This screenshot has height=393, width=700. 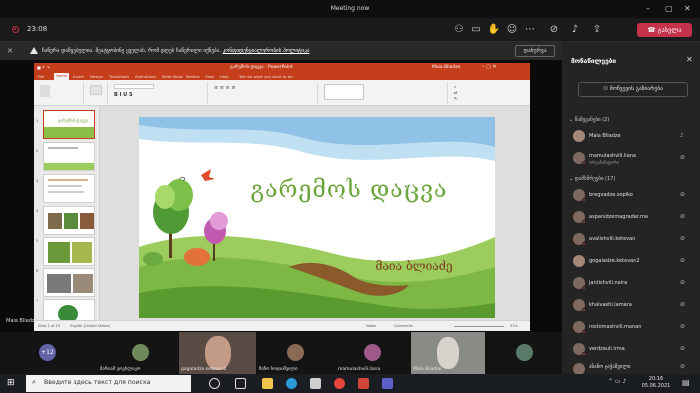 What do you see at coordinates (296, 353) in the screenshot?
I see `video-tile: ნინო ხოჯაიშვილი` at bounding box center [296, 353].